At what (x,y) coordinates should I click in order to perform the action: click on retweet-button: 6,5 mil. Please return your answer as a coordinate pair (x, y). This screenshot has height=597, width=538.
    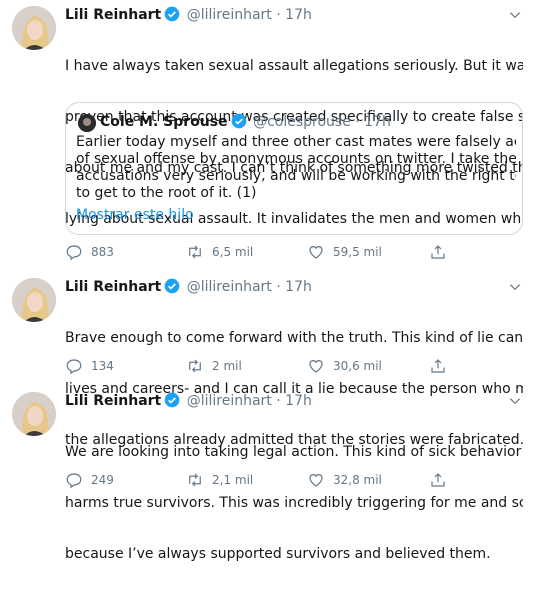
    Looking at the image, I should click on (219, 252).